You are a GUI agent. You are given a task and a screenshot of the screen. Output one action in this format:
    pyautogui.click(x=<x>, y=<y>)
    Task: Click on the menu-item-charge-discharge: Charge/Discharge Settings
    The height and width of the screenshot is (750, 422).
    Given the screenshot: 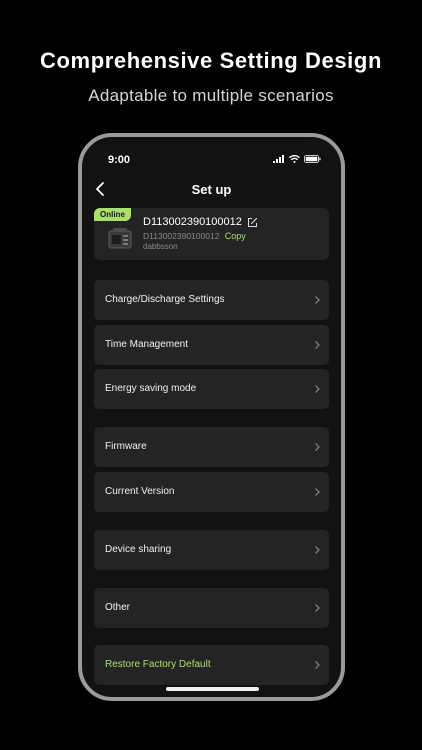 What is the action you would take?
    pyautogui.click(x=211, y=300)
    